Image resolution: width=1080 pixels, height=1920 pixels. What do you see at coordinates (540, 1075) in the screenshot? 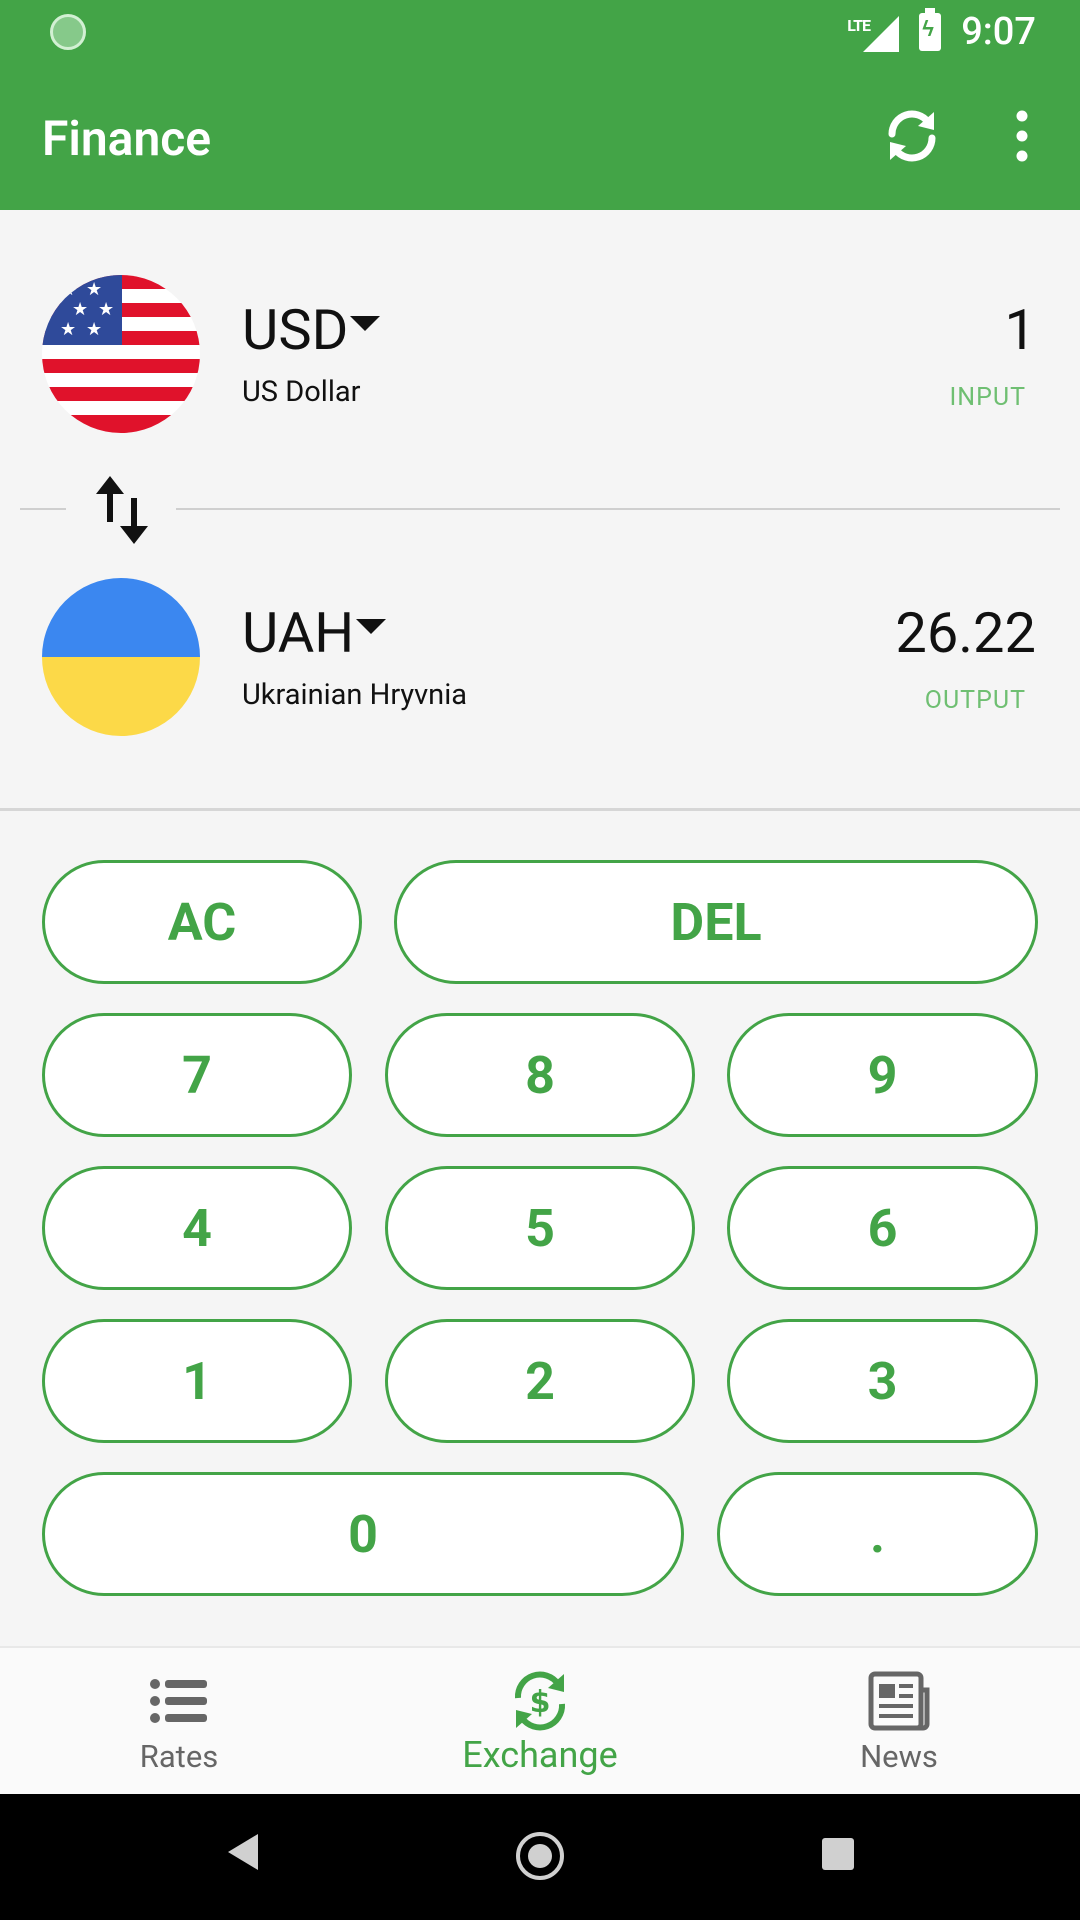
I see `key-8-button: 8` at bounding box center [540, 1075].